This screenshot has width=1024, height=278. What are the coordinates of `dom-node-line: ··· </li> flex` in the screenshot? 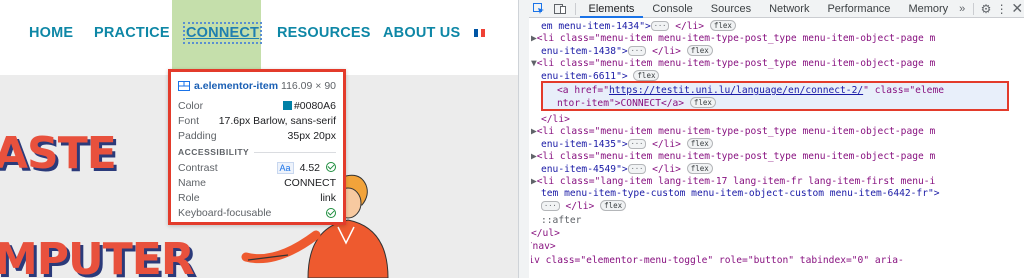 It's located at (584, 206).